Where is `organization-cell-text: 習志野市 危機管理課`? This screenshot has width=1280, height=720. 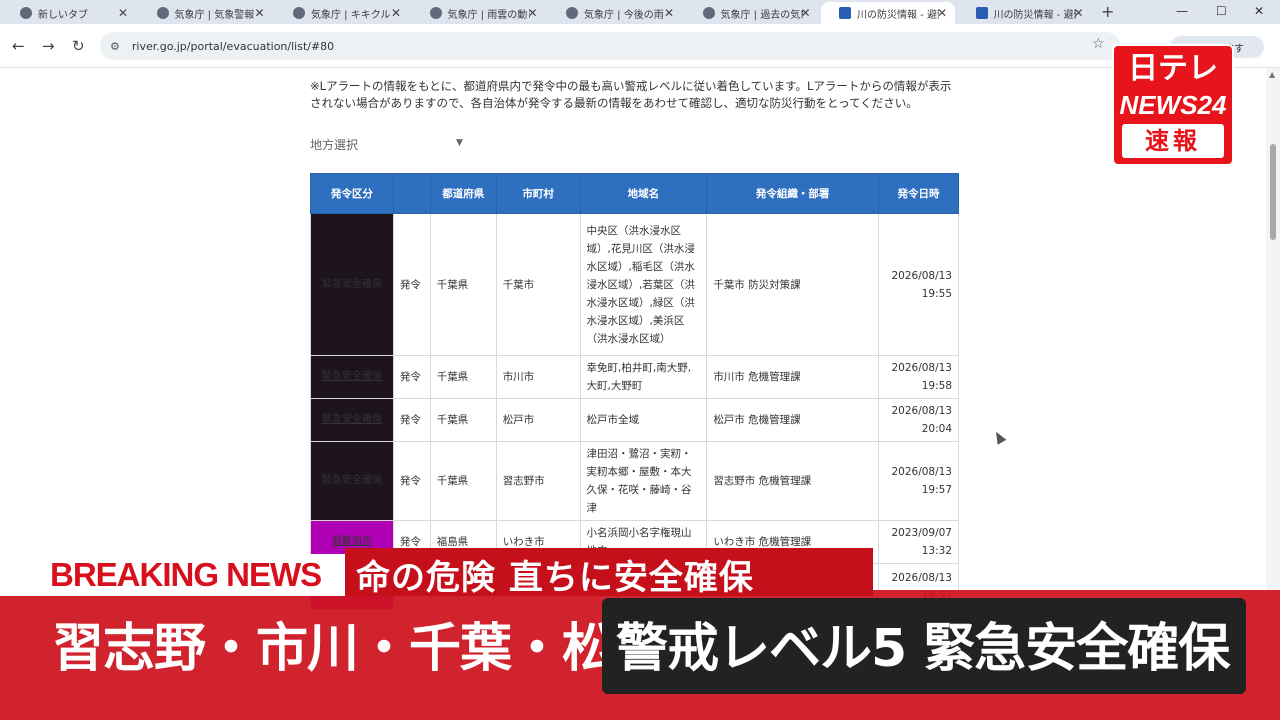
organization-cell-text: 習志野市 危機管理課 is located at coordinates (762, 481).